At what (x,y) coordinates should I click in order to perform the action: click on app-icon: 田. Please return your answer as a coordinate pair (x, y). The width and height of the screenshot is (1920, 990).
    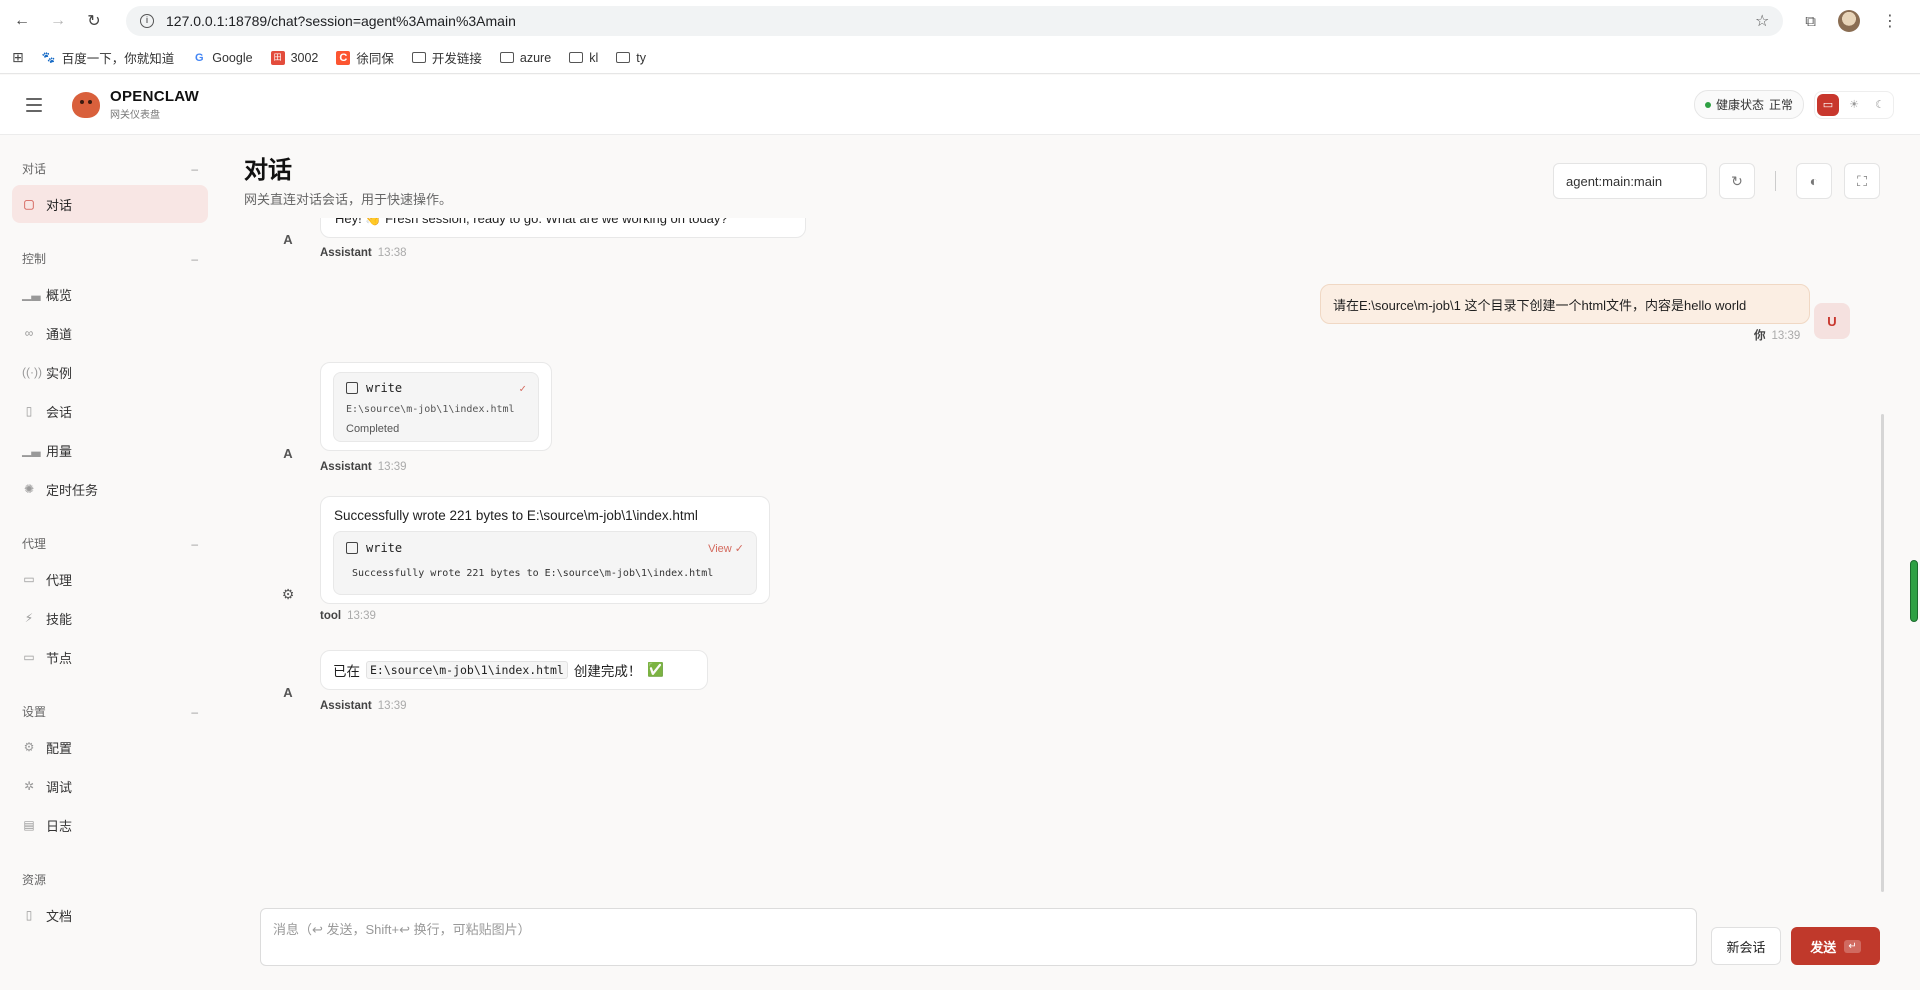
    Looking at the image, I should click on (277, 57).